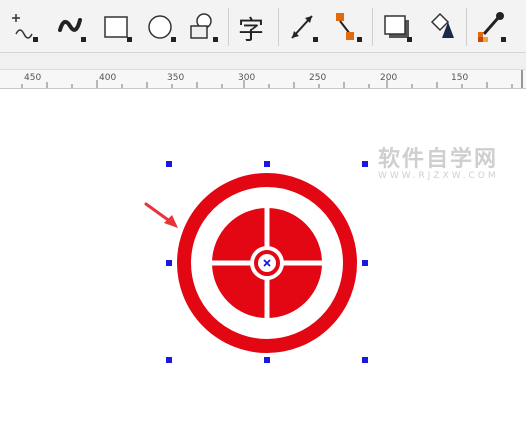 The image size is (526, 446). I want to click on watermark-url: WWW.RJZXW.COM, so click(438, 176).